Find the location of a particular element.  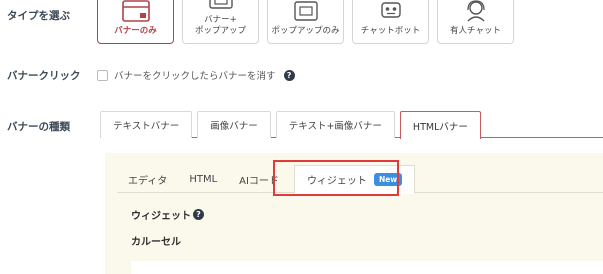

widget-title: ウィジェット is located at coordinates (161, 216).